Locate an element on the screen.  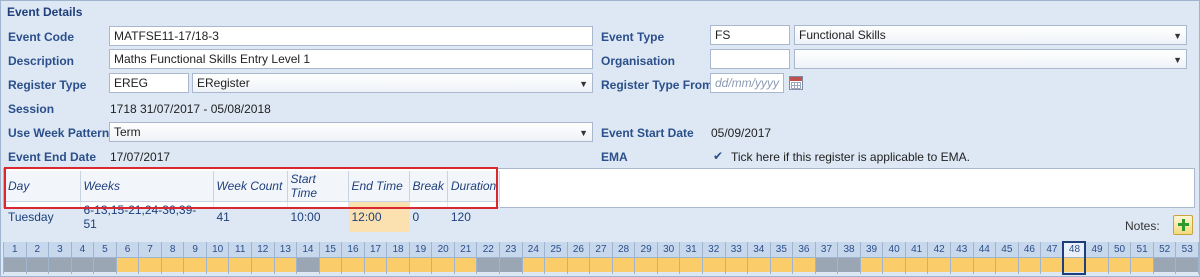
week-cell: 22 is located at coordinates (488, 258).